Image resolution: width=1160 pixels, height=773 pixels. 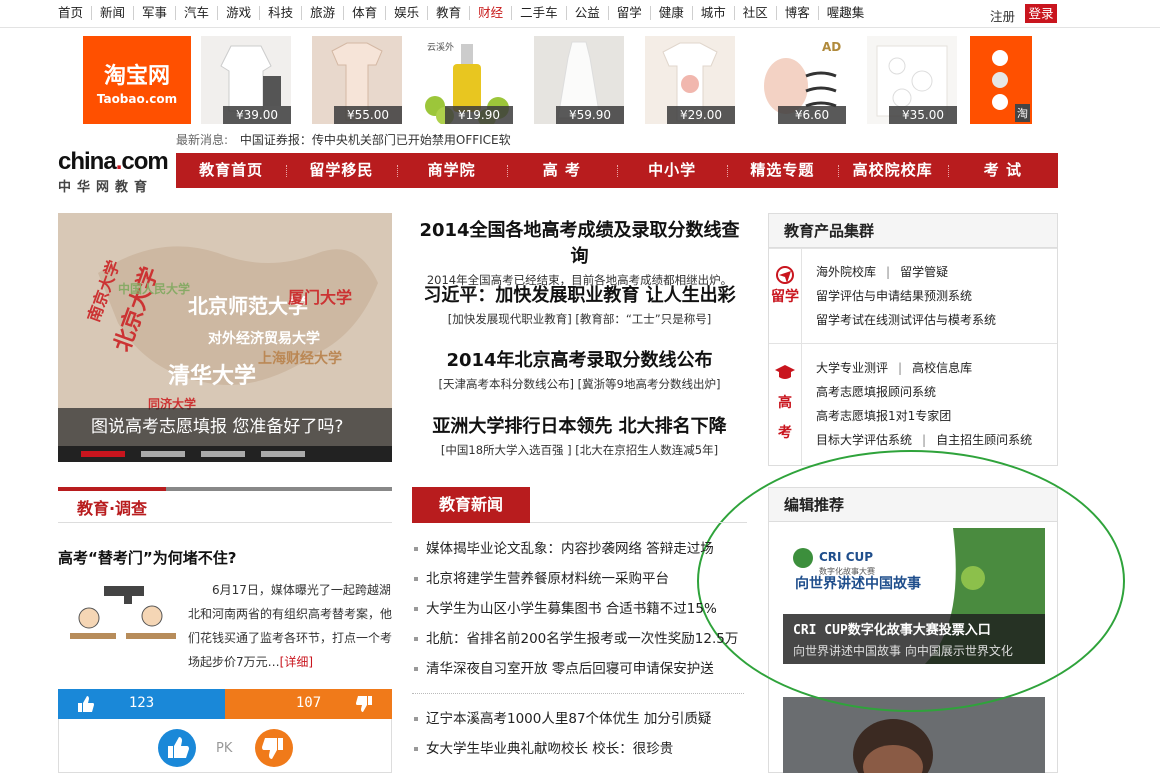 What do you see at coordinates (246, 80) in the screenshot?
I see `ad-product-1: ¥39.00` at bounding box center [246, 80].